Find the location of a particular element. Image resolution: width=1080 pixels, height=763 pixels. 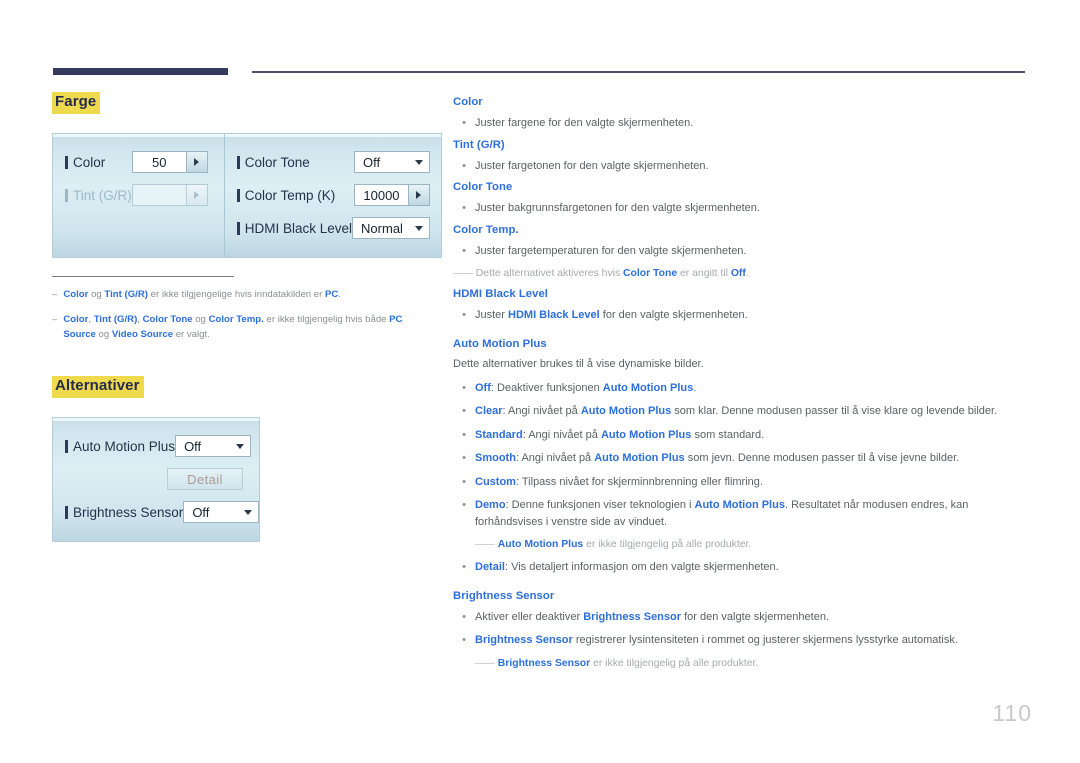

osd-row: Color 50 is located at coordinates (136, 162).